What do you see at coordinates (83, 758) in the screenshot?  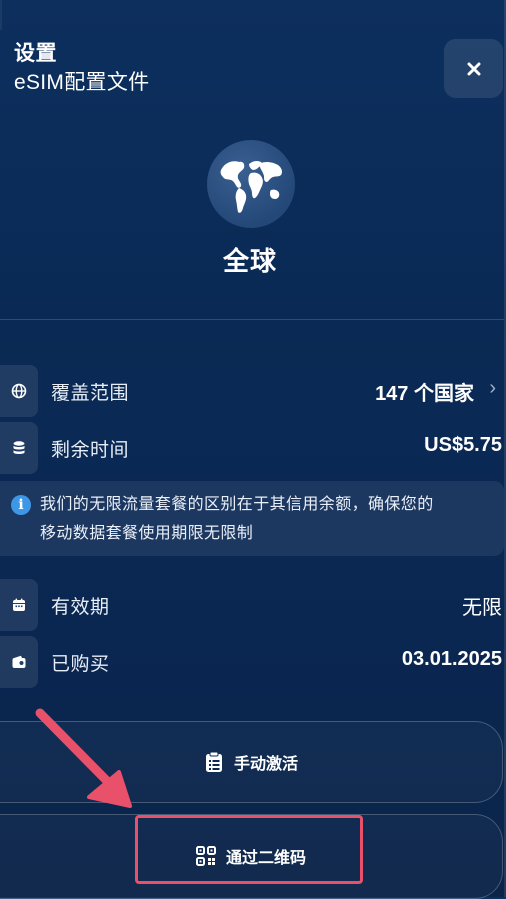 I see `annotation-arrow` at bounding box center [83, 758].